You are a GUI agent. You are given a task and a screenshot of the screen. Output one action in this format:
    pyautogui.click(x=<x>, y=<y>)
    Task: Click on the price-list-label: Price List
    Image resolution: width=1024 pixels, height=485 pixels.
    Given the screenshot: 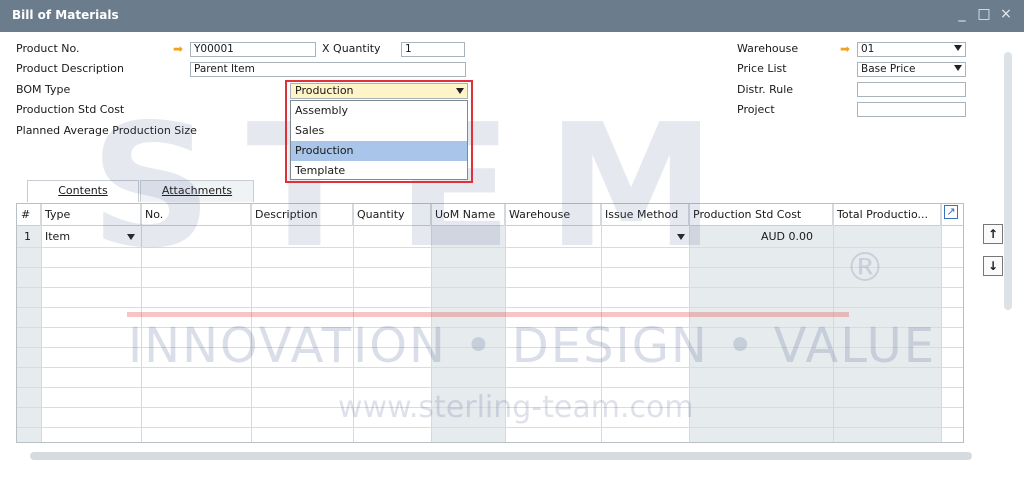 What is the action you would take?
    pyautogui.click(x=762, y=68)
    